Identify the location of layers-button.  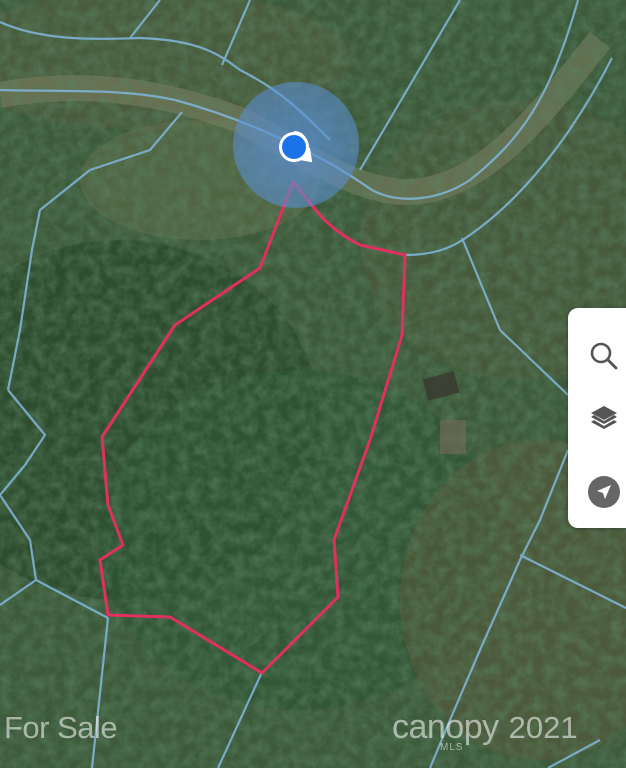
(604, 418).